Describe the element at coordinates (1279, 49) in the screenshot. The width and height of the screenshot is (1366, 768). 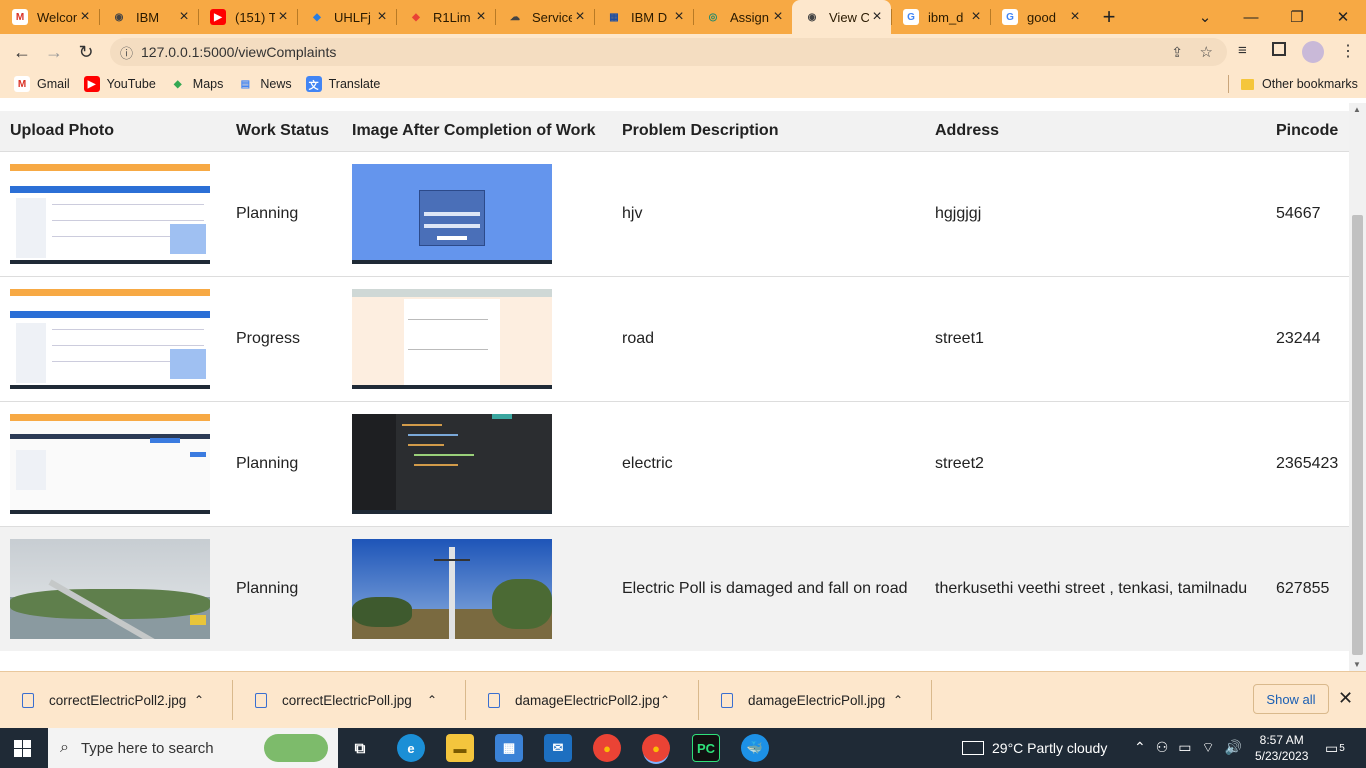
I see `side-panel-icon` at that location.